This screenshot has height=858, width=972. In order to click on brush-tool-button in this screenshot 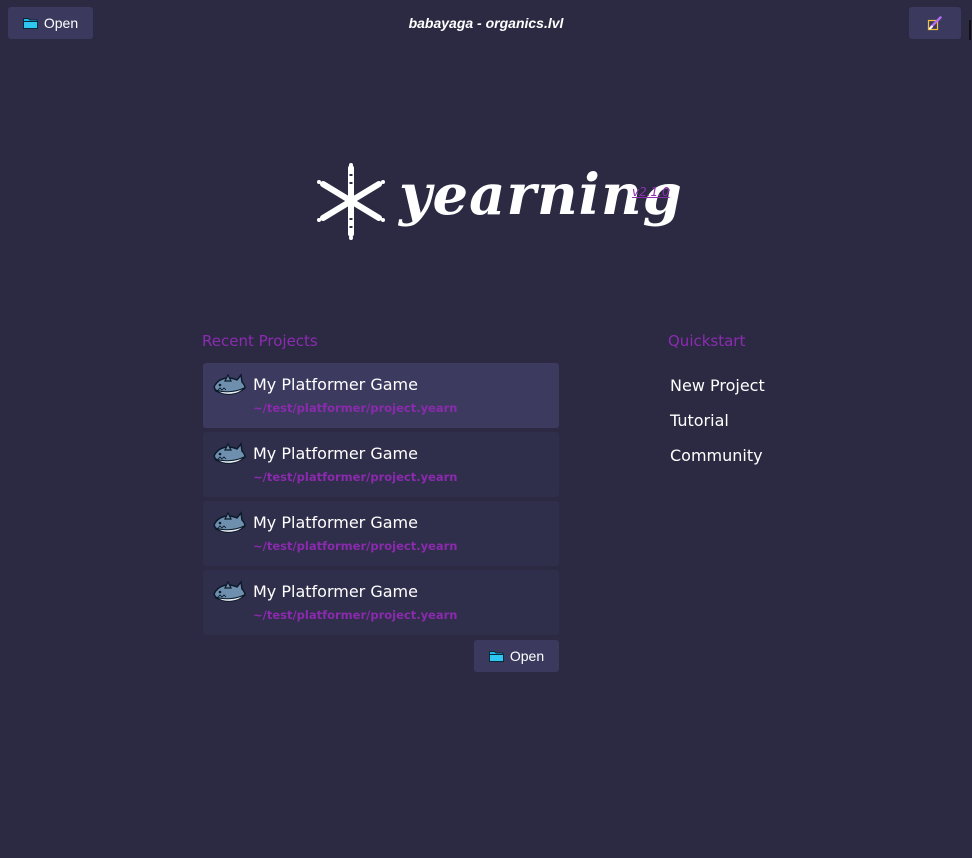, I will do `click(935, 23)`.